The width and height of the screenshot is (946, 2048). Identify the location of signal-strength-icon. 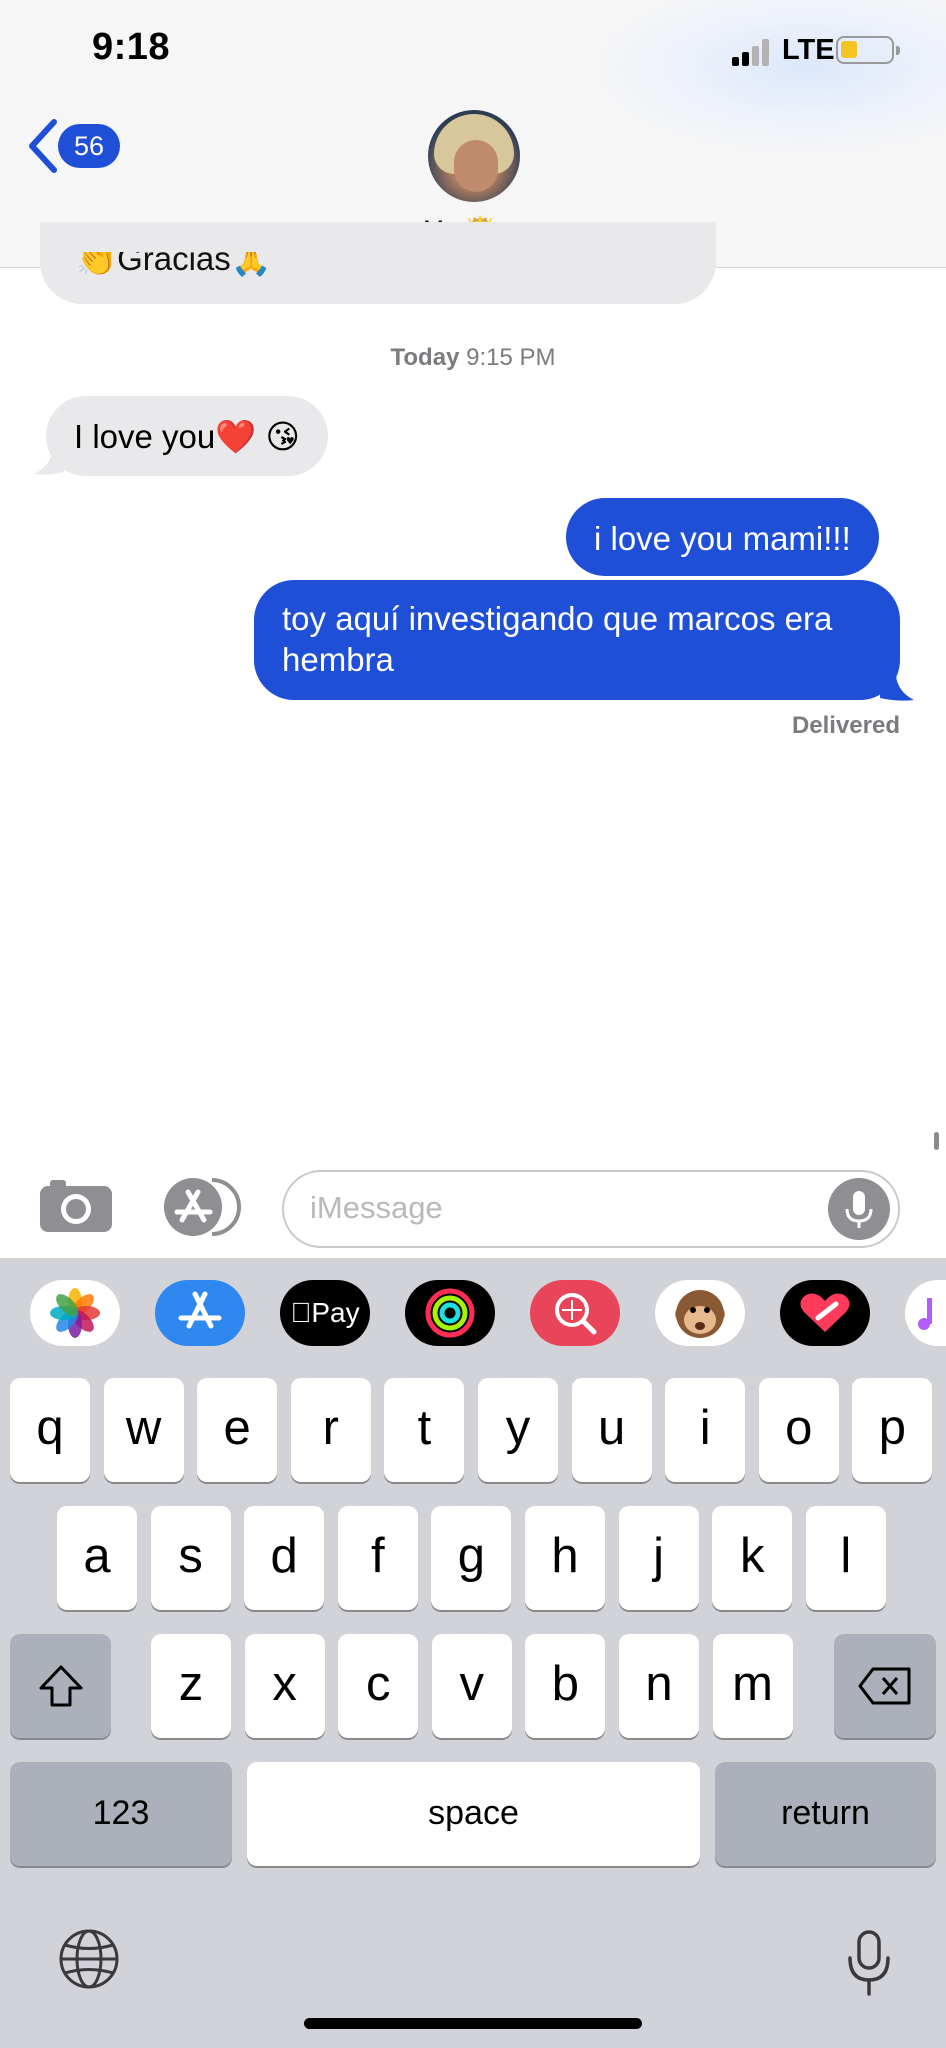
(752, 52).